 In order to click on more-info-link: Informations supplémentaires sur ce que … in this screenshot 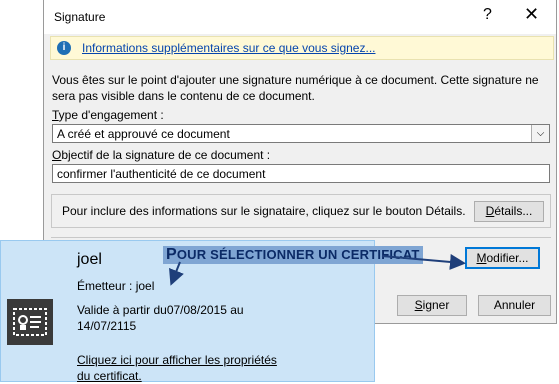, I will do `click(228, 48)`.